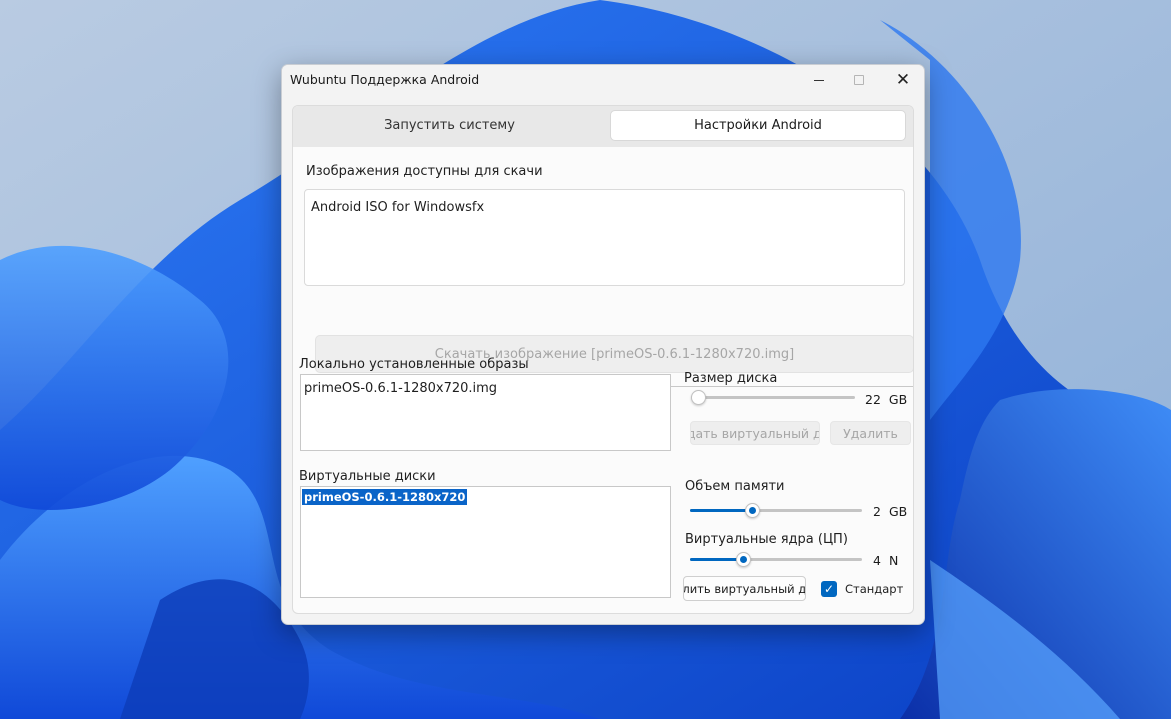 The height and width of the screenshot is (719, 1171). Describe the element at coordinates (424, 171) in the screenshot. I see `download-section-label: Изображения доступны для скачи` at that location.